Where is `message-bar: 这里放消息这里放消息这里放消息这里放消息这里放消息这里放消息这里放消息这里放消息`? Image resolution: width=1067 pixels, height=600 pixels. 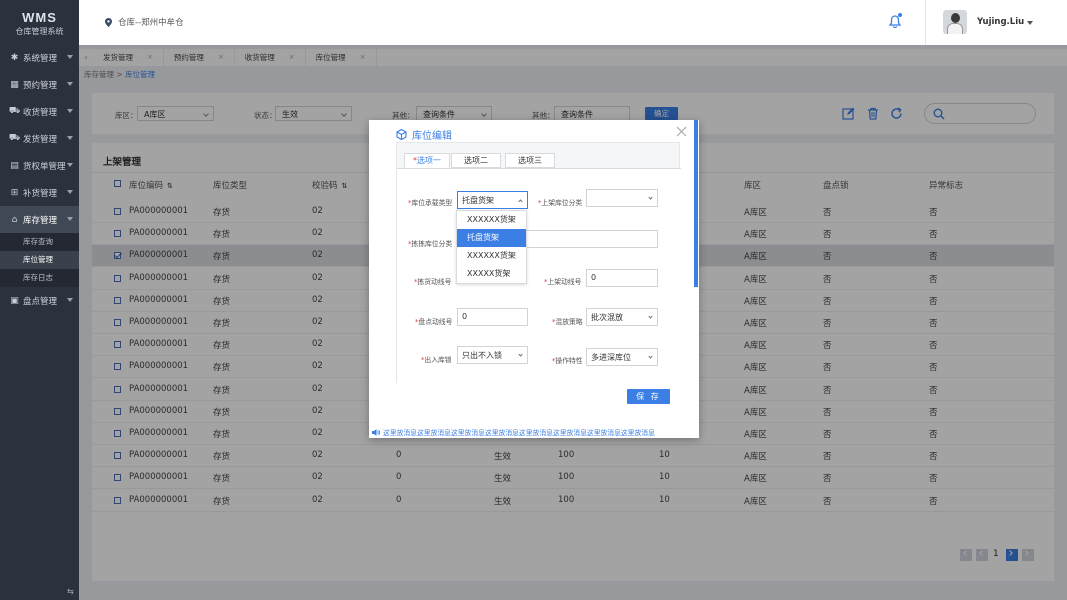
message-bar: 这里放消息这里放消息这里放消息这里放消息这里放消息这里放消息这里放消息这里放消息 is located at coordinates (513, 432).